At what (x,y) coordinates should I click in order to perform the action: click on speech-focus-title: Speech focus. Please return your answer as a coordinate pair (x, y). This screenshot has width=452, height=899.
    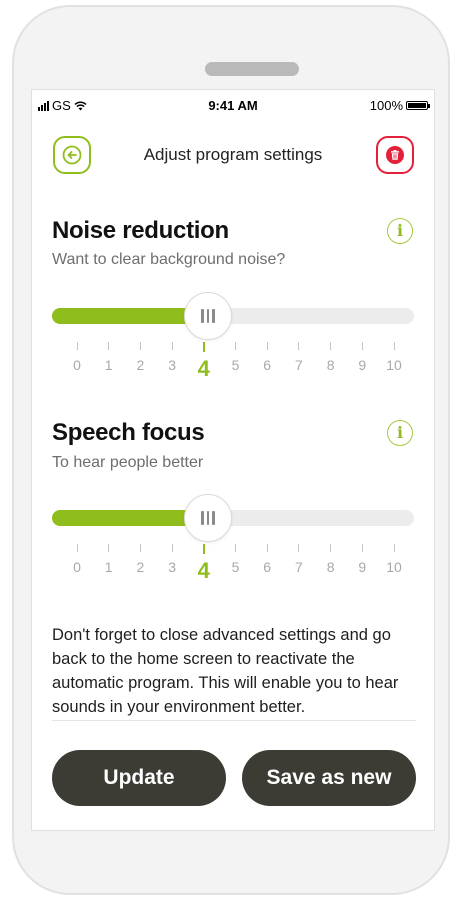
    Looking at the image, I should click on (128, 432).